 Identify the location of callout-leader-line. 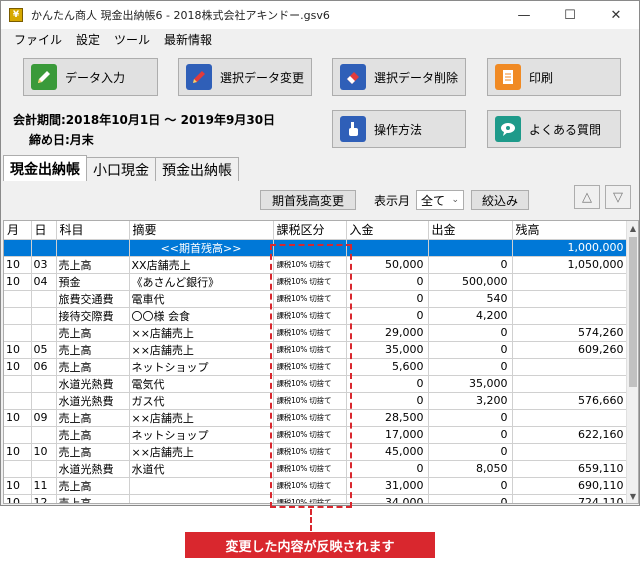
(311, 520).